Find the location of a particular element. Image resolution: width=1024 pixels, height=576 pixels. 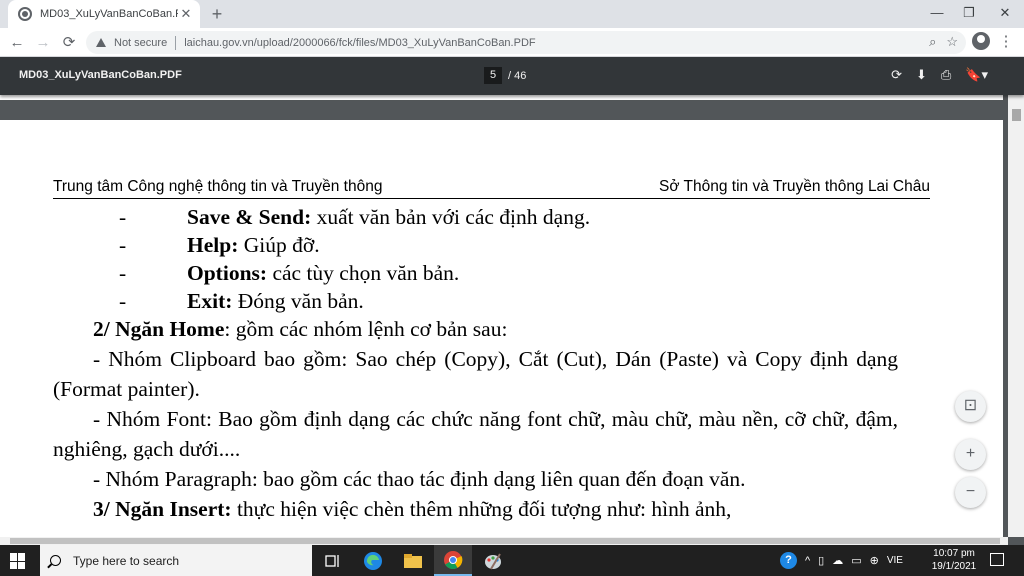

clock-time: 10:07 pm is located at coordinates (954, 553).